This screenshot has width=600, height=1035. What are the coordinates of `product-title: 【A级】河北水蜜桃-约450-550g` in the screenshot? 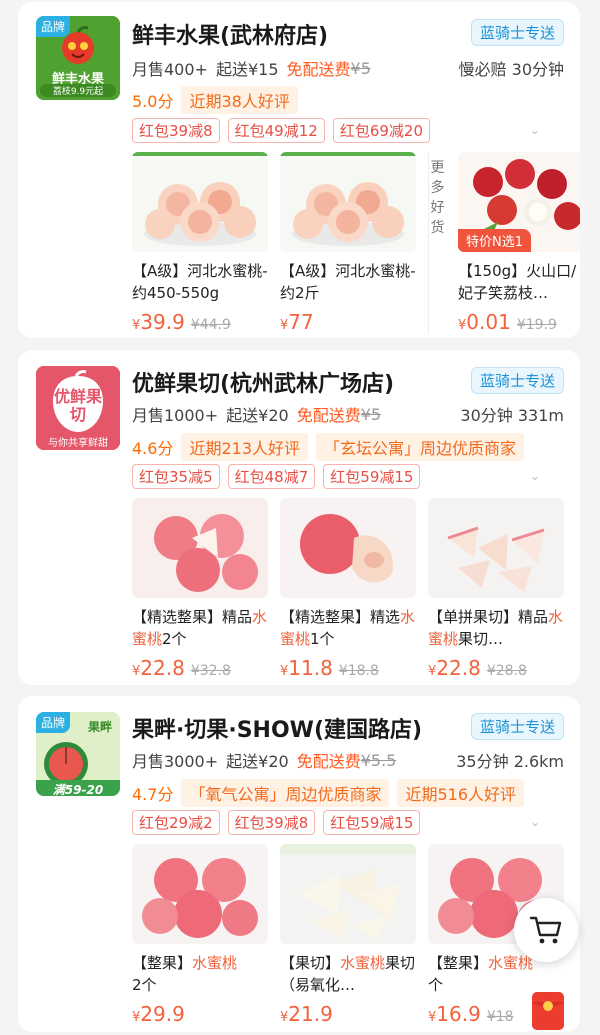 It's located at (200, 282).